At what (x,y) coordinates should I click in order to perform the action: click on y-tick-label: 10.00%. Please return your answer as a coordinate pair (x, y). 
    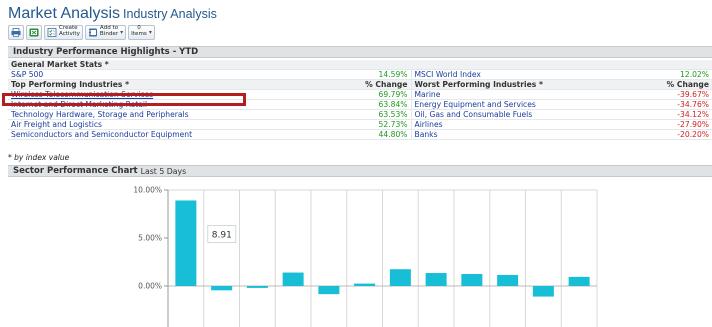
    Looking at the image, I should click on (147, 190).